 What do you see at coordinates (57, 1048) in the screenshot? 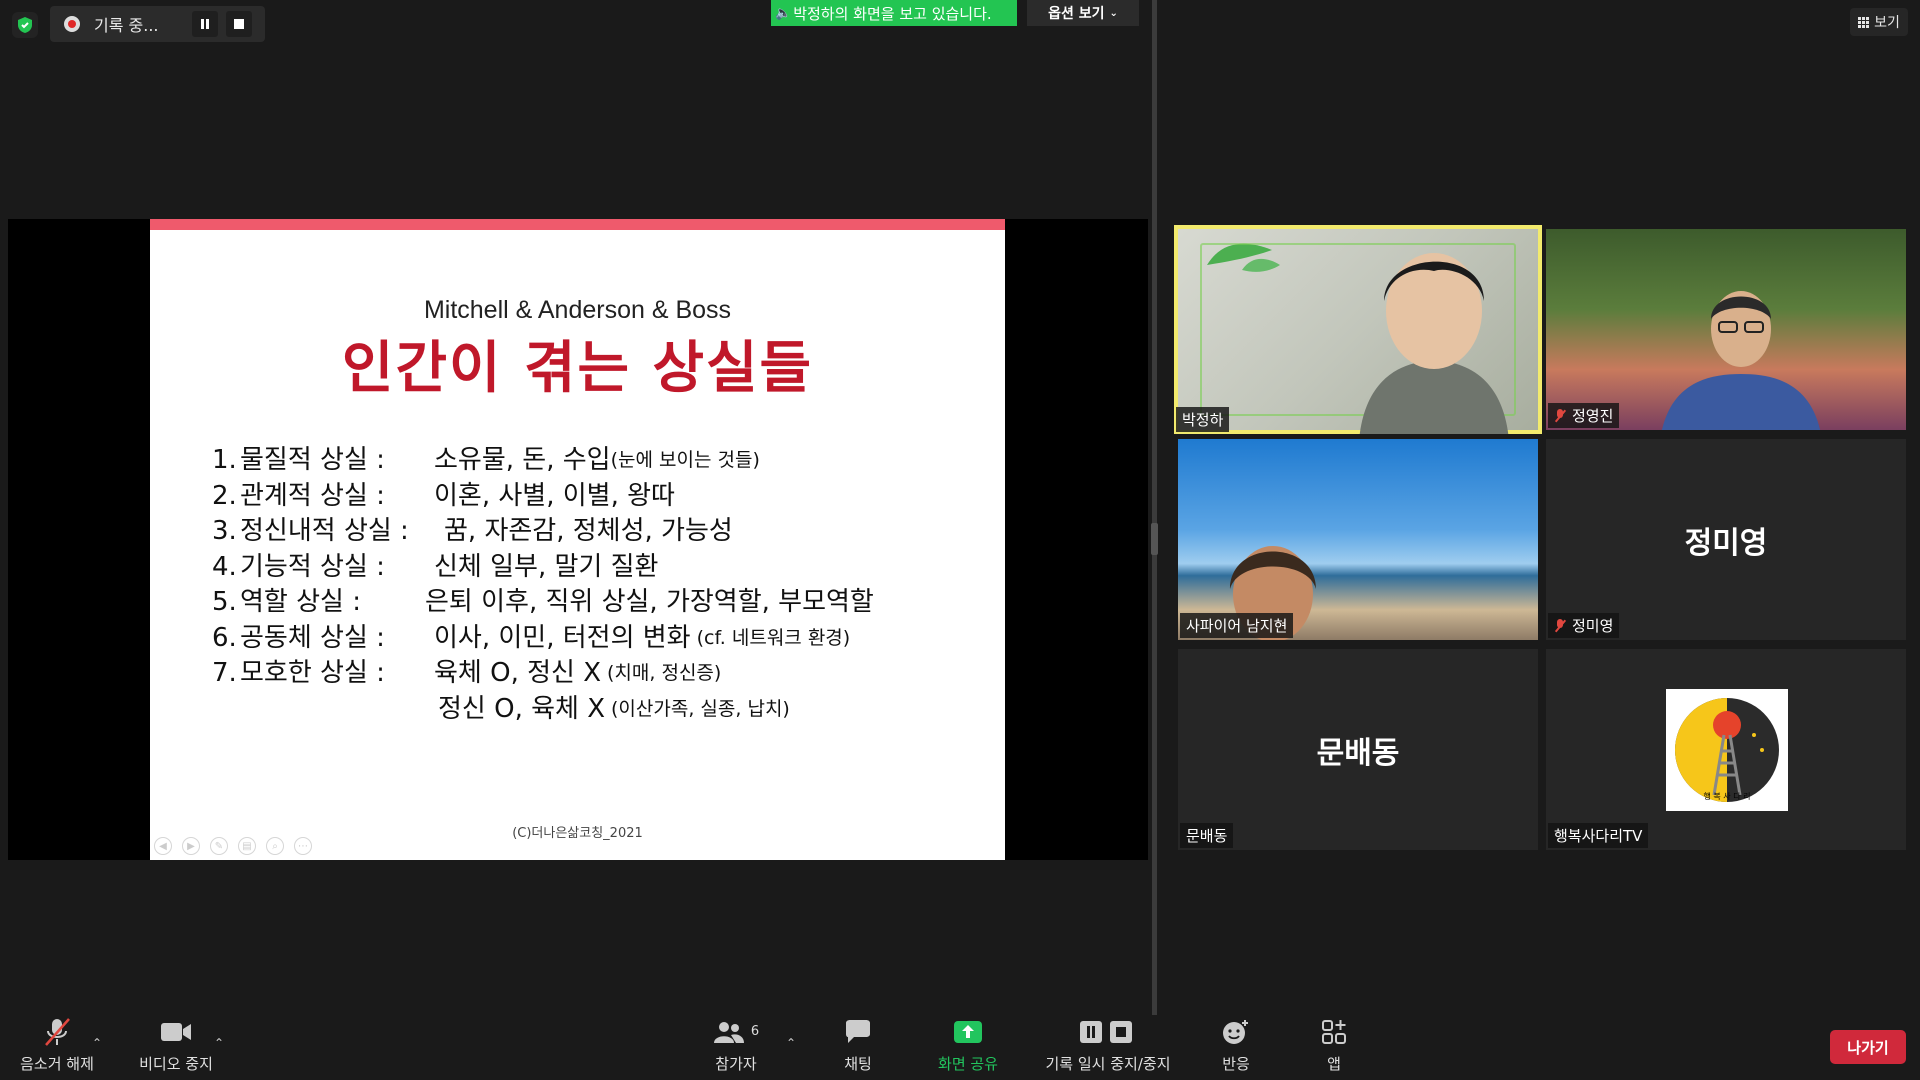
I see `unmute-button: 음소거 해제` at bounding box center [57, 1048].